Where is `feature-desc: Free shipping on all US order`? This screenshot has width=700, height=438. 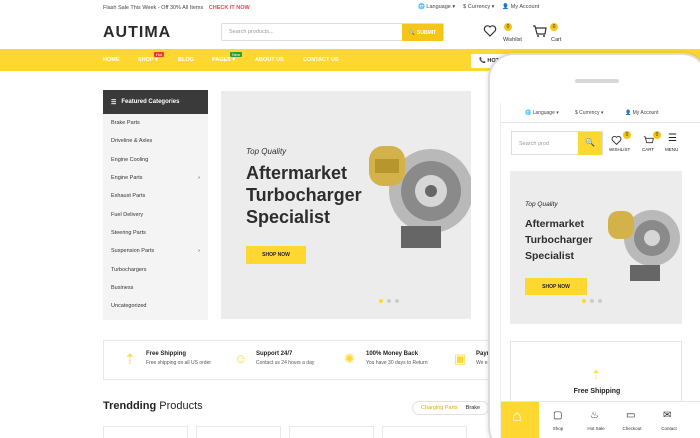 feature-desc: Free shipping on all US order is located at coordinates (179, 363).